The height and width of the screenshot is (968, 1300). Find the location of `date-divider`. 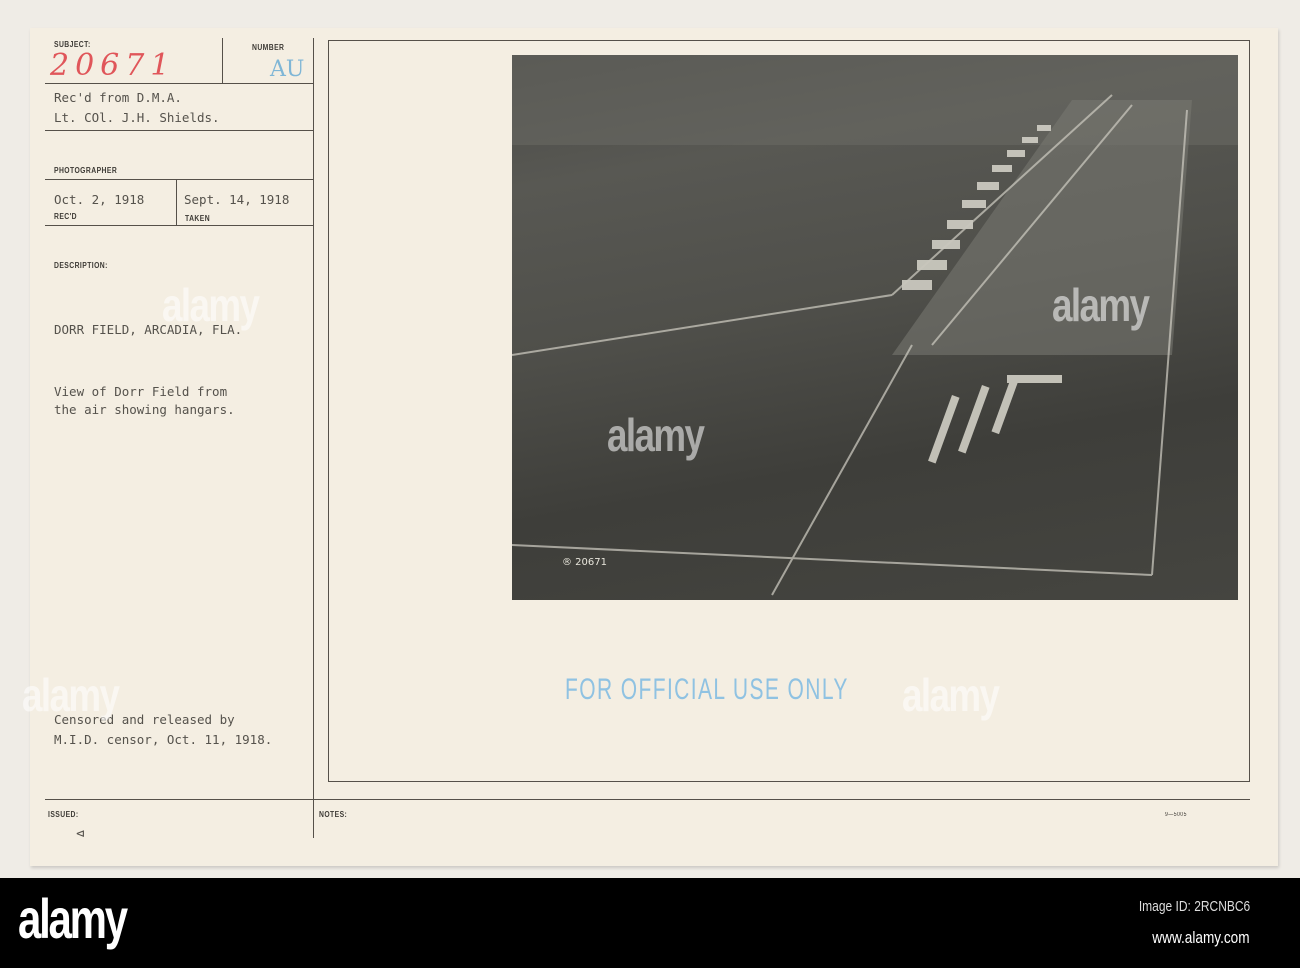

date-divider is located at coordinates (176, 202).